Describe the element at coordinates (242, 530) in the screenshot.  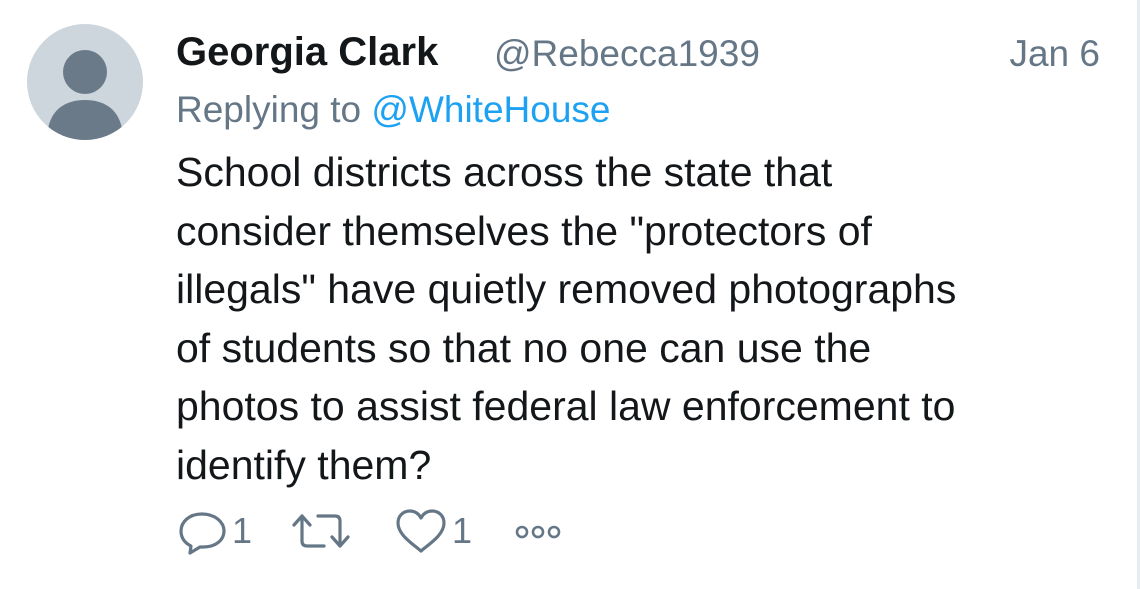
I see `reply-count: 1` at that location.